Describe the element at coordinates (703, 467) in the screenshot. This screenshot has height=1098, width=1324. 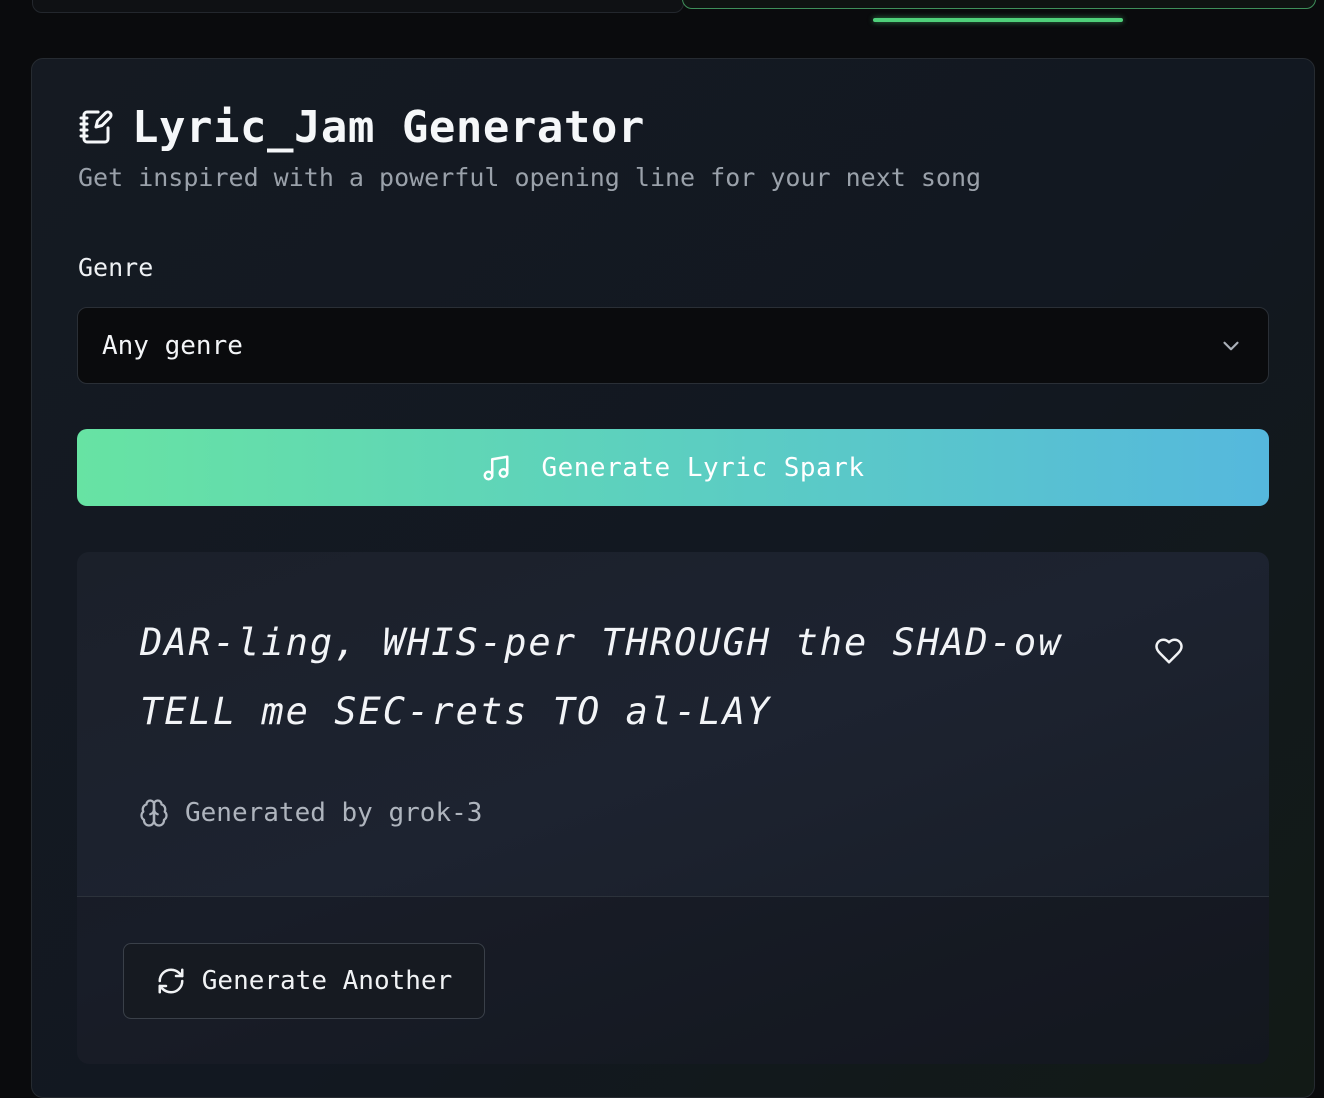
I see `generate-button-label: Generate Lyric Spark` at that location.